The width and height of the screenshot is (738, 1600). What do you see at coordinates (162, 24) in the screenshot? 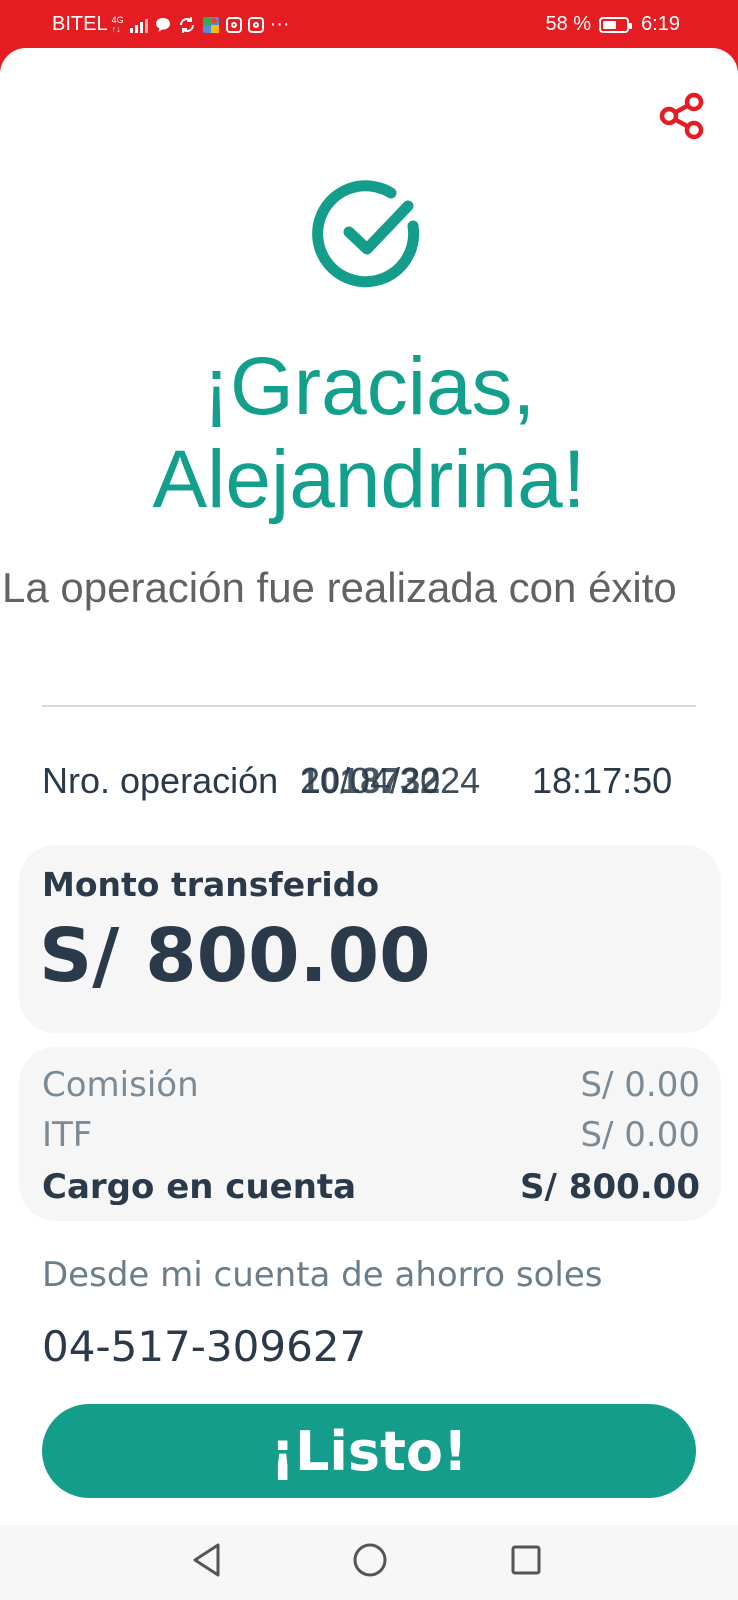
I see `chat-bubble-icon` at bounding box center [162, 24].